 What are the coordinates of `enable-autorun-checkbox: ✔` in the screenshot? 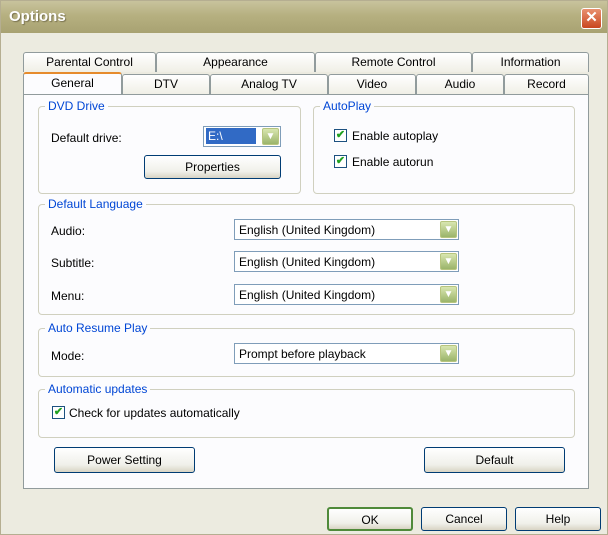 It's located at (340, 161).